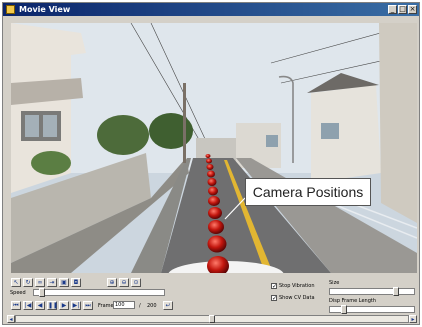  Describe the element at coordinates (99, 292) in the screenshot. I see `speed-slider` at that location.